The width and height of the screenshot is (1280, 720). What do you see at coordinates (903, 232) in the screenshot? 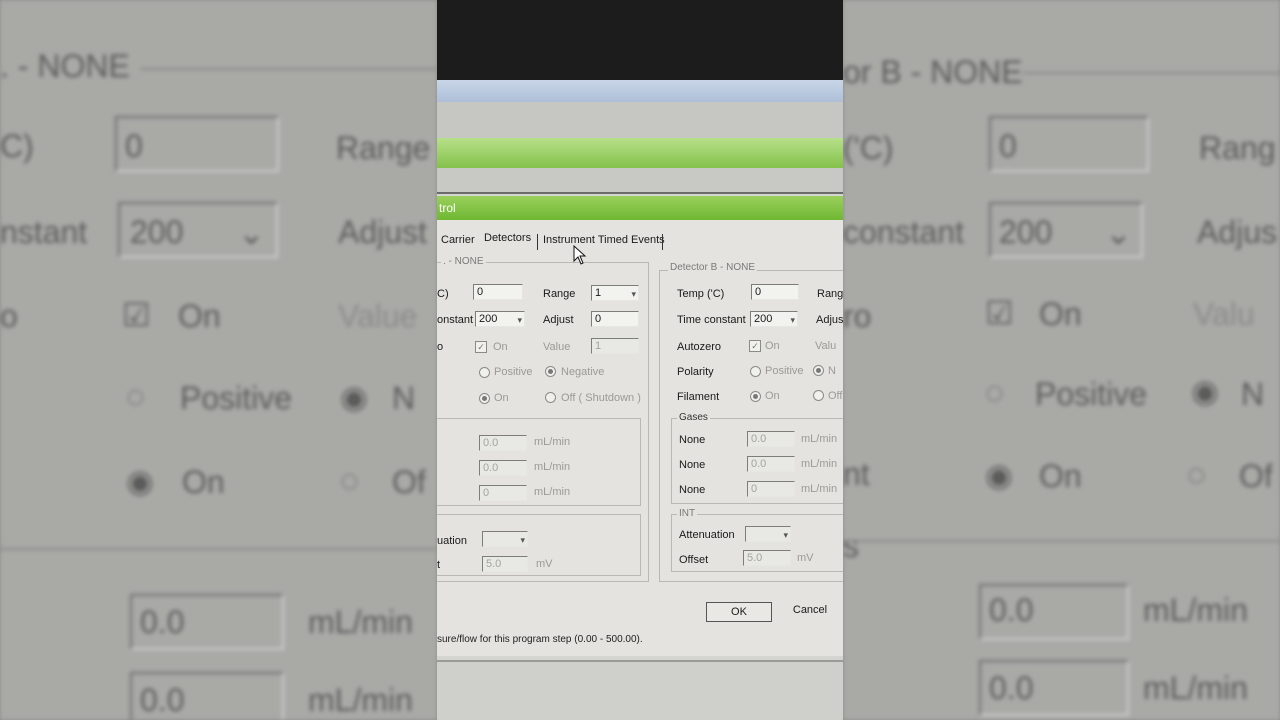
I see `time-constant-label: constant` at bounding box center [903, 232].